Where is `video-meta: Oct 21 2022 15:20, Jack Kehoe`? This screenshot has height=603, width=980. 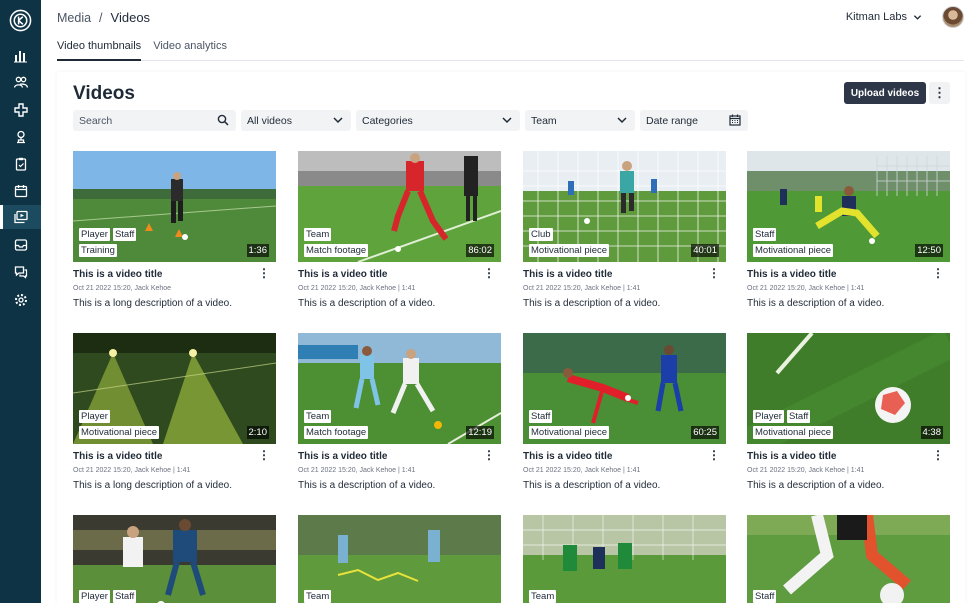
video-meta: Oct 21 2022 15:20, Jack Kehoe is located at coordinates (122, 288).